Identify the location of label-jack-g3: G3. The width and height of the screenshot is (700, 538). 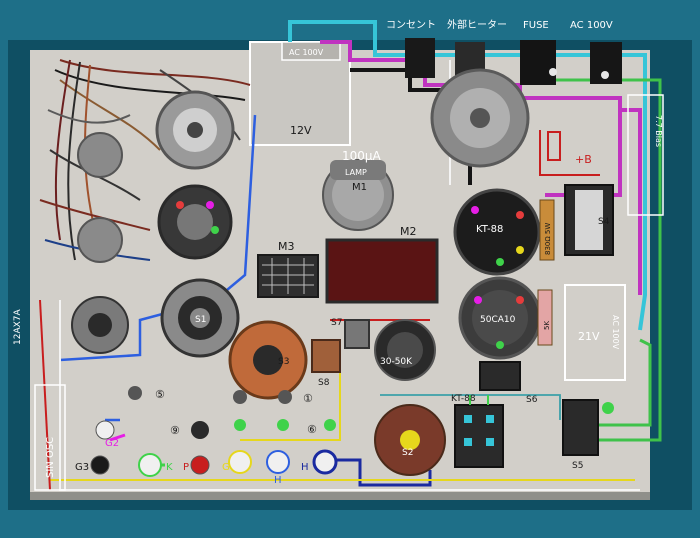
(82, 467).